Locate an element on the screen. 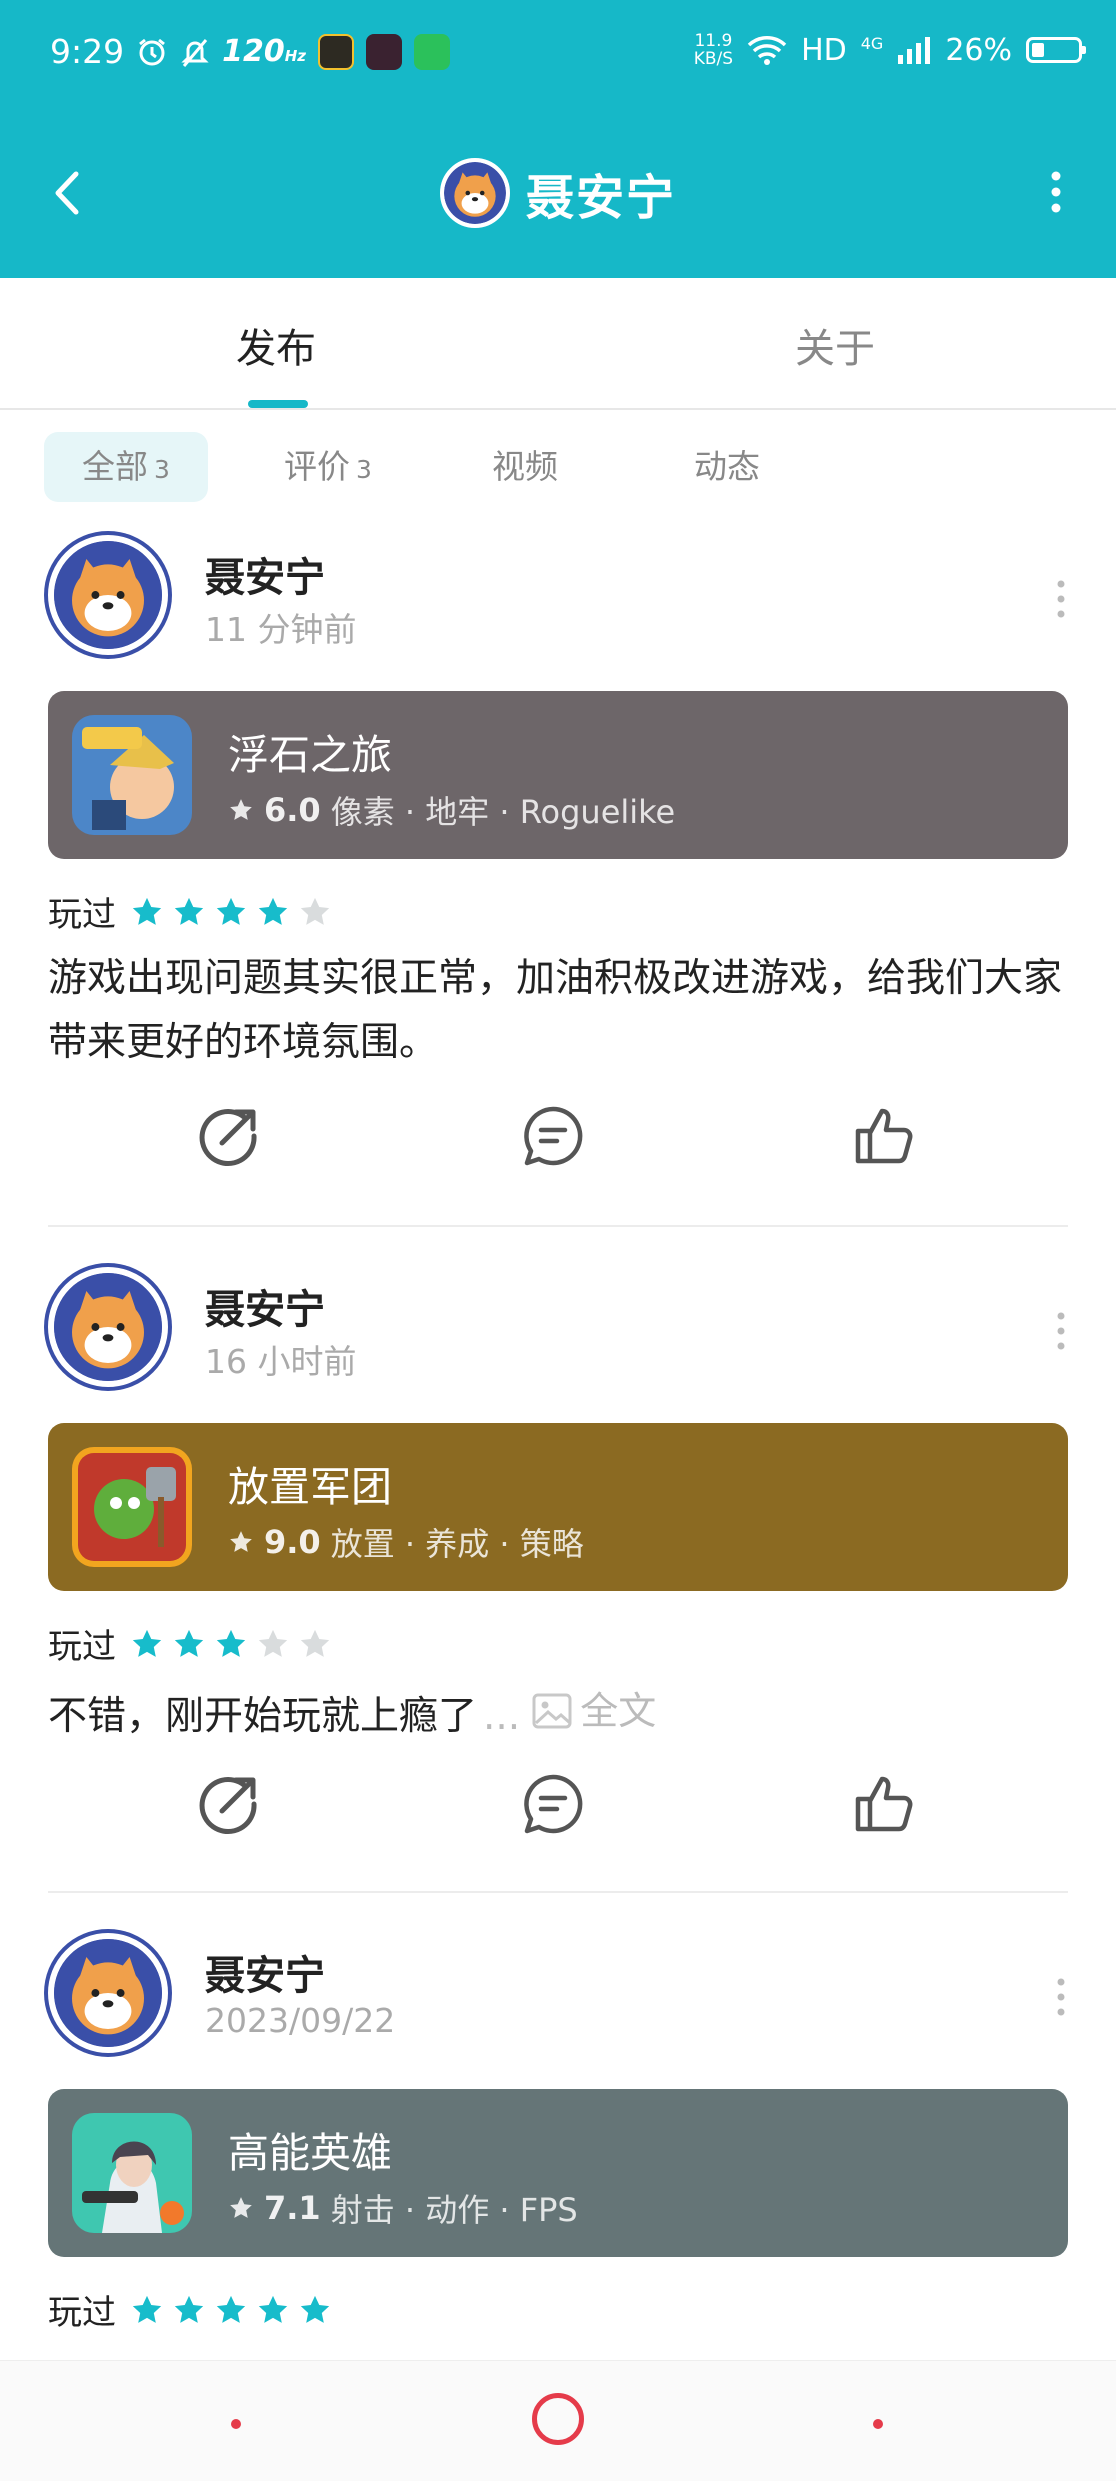  image-icon is located at coordinates (552, 1711).